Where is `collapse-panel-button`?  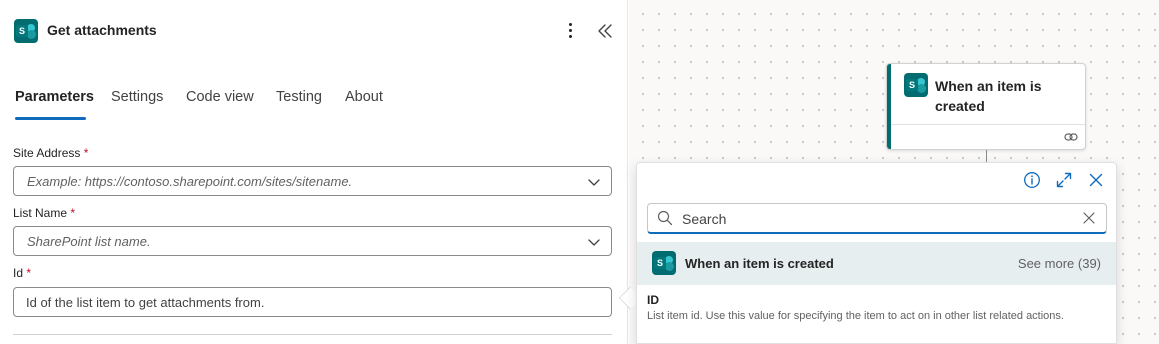
collapse-panel-button is located at coordinates (606, 31).